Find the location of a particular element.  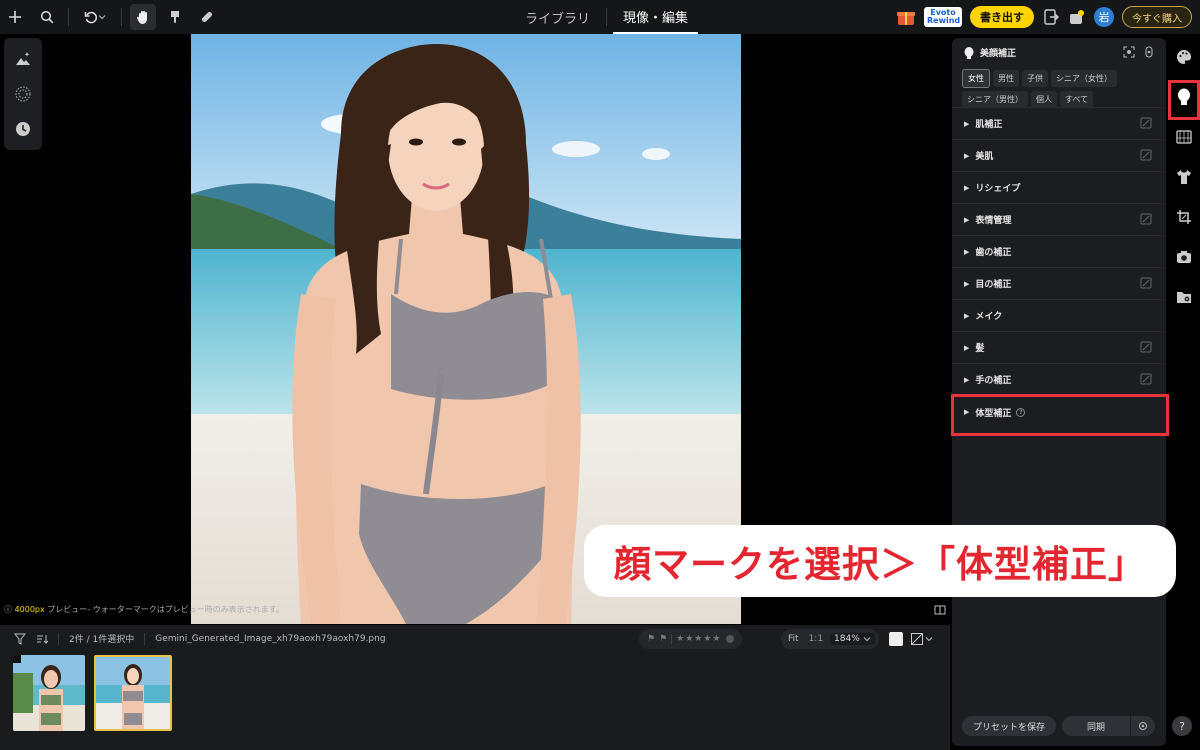

highlight-face-icon is located at coordinates (1184, 100).